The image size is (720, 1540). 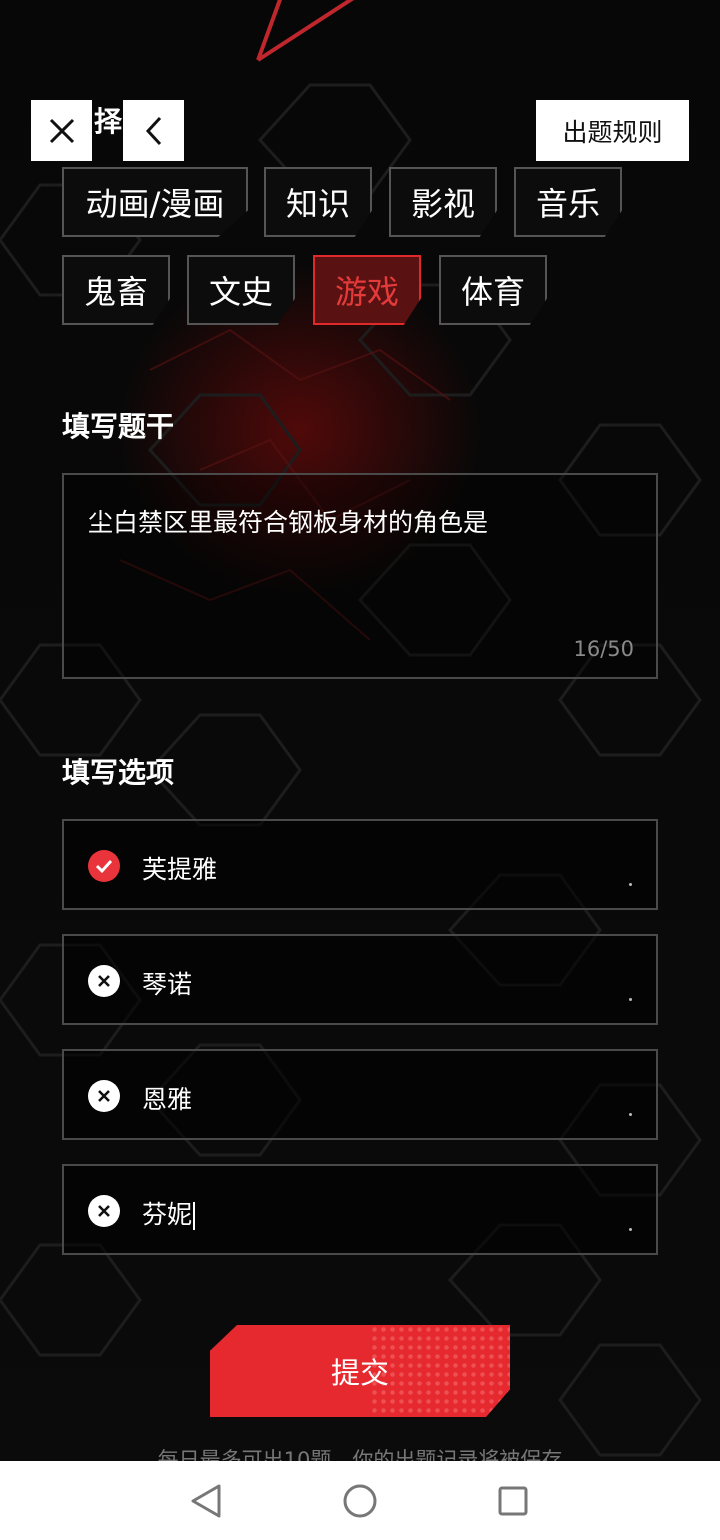 I want to click on rules-button: 出题规则, so click(x=612, y=130).